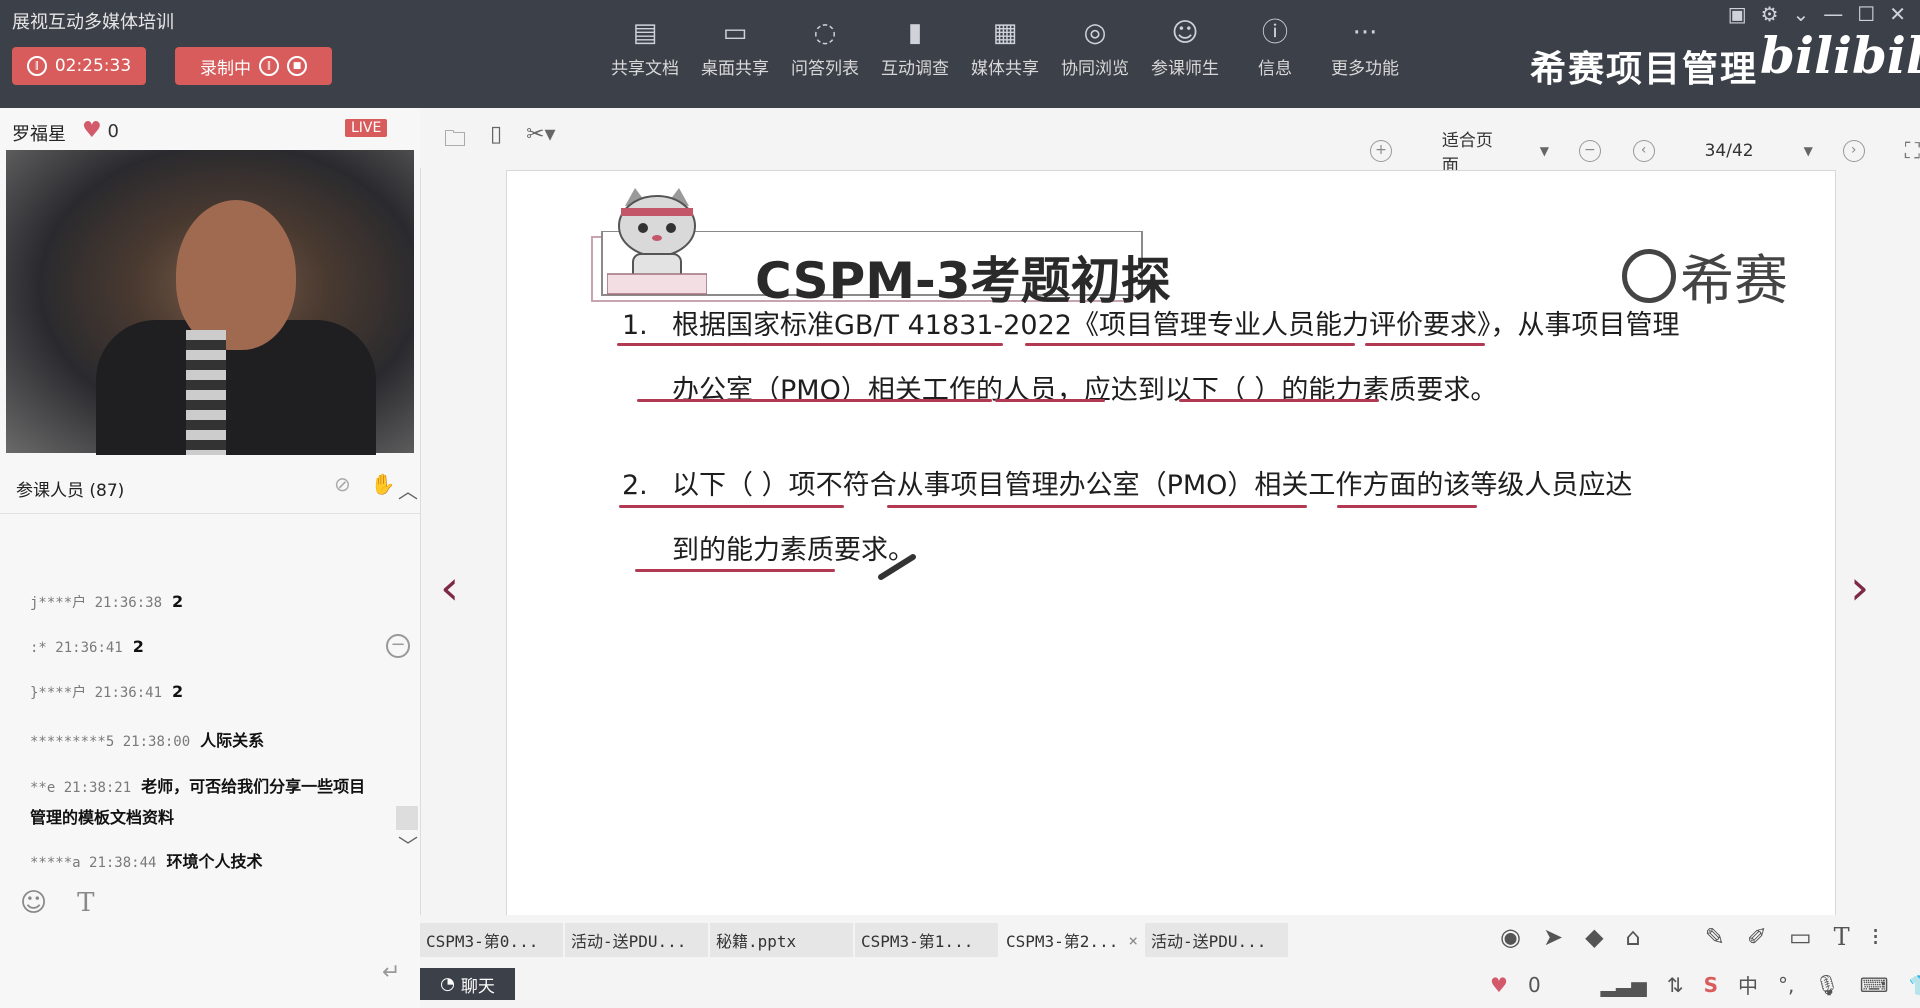 The image size is (1920, 1008). What do you see at coordinates (408, 489) in the screenshot?
I see `scroll-up-icon: ︿` at bounding box center [408, 489].